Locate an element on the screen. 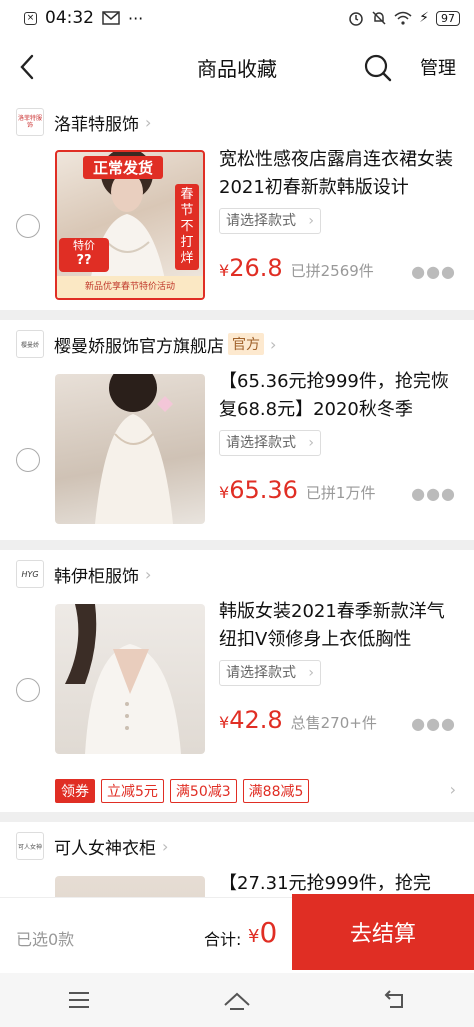  total-price: ¥ 0 is located at coordinates (262, 932).